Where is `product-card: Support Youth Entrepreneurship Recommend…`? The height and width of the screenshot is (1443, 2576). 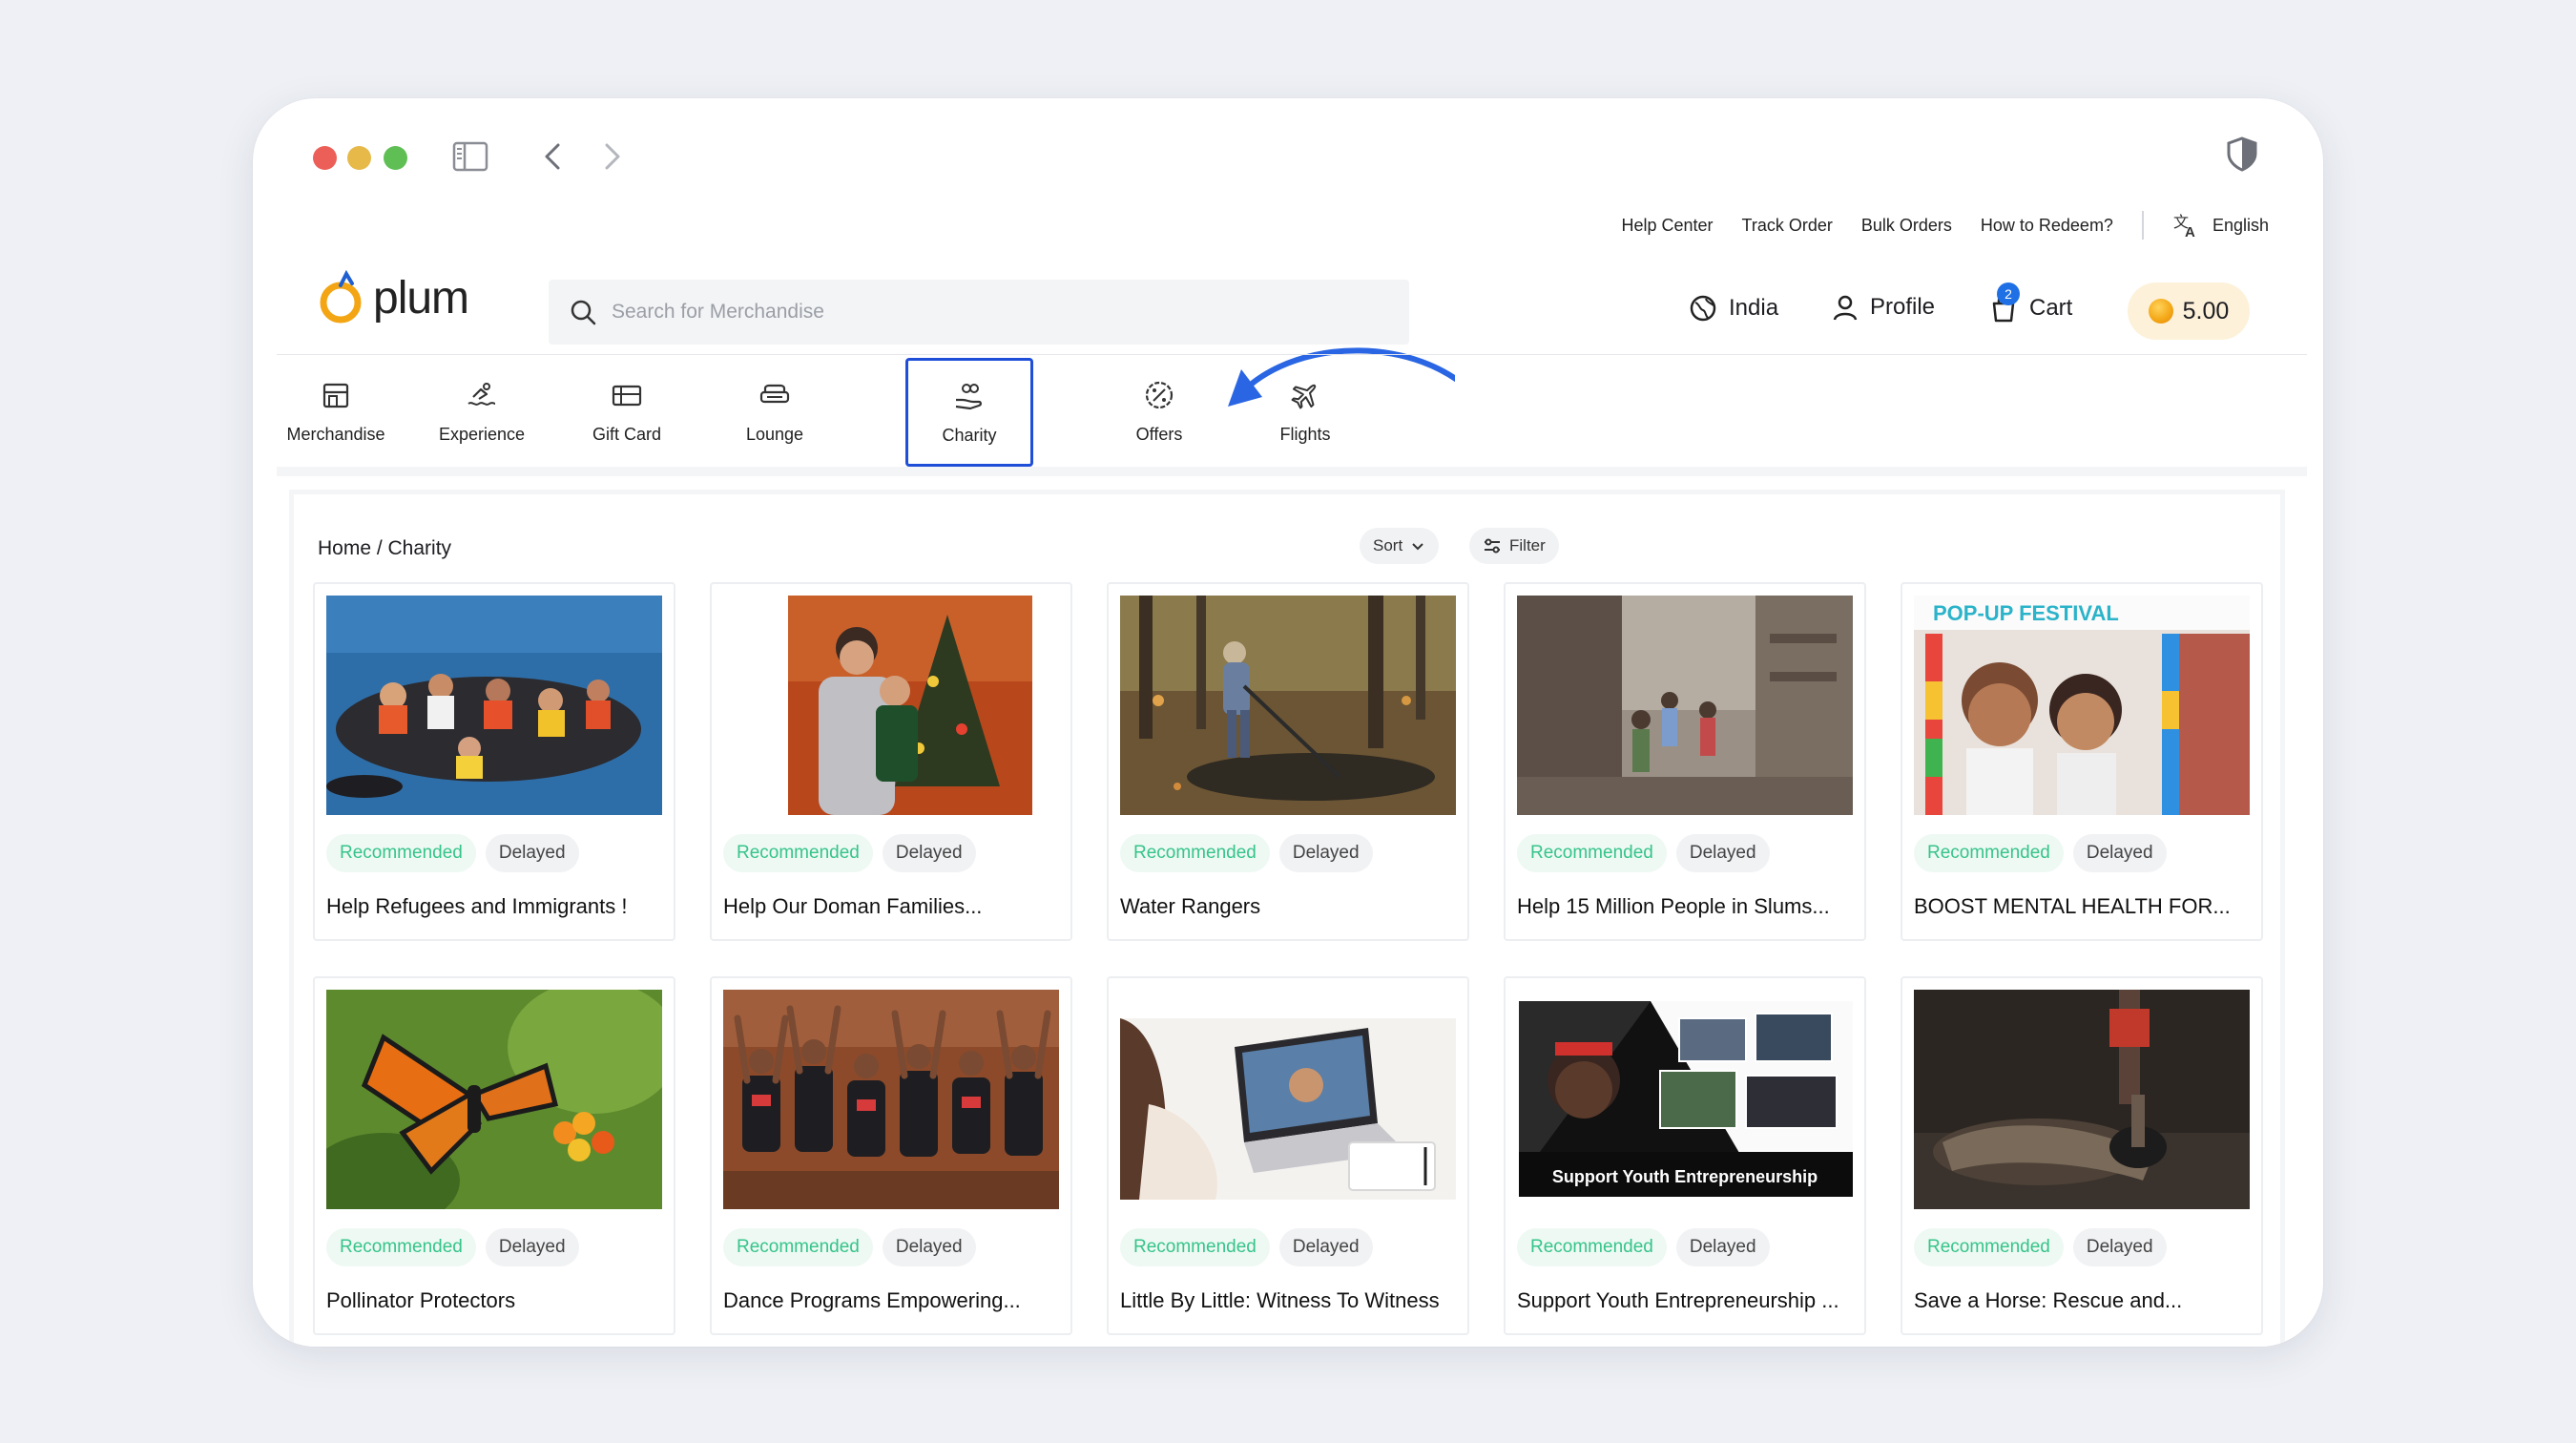
product-card: Support Youth Entrepreneurship Recommend… is located at coordinates (1685, 1155).